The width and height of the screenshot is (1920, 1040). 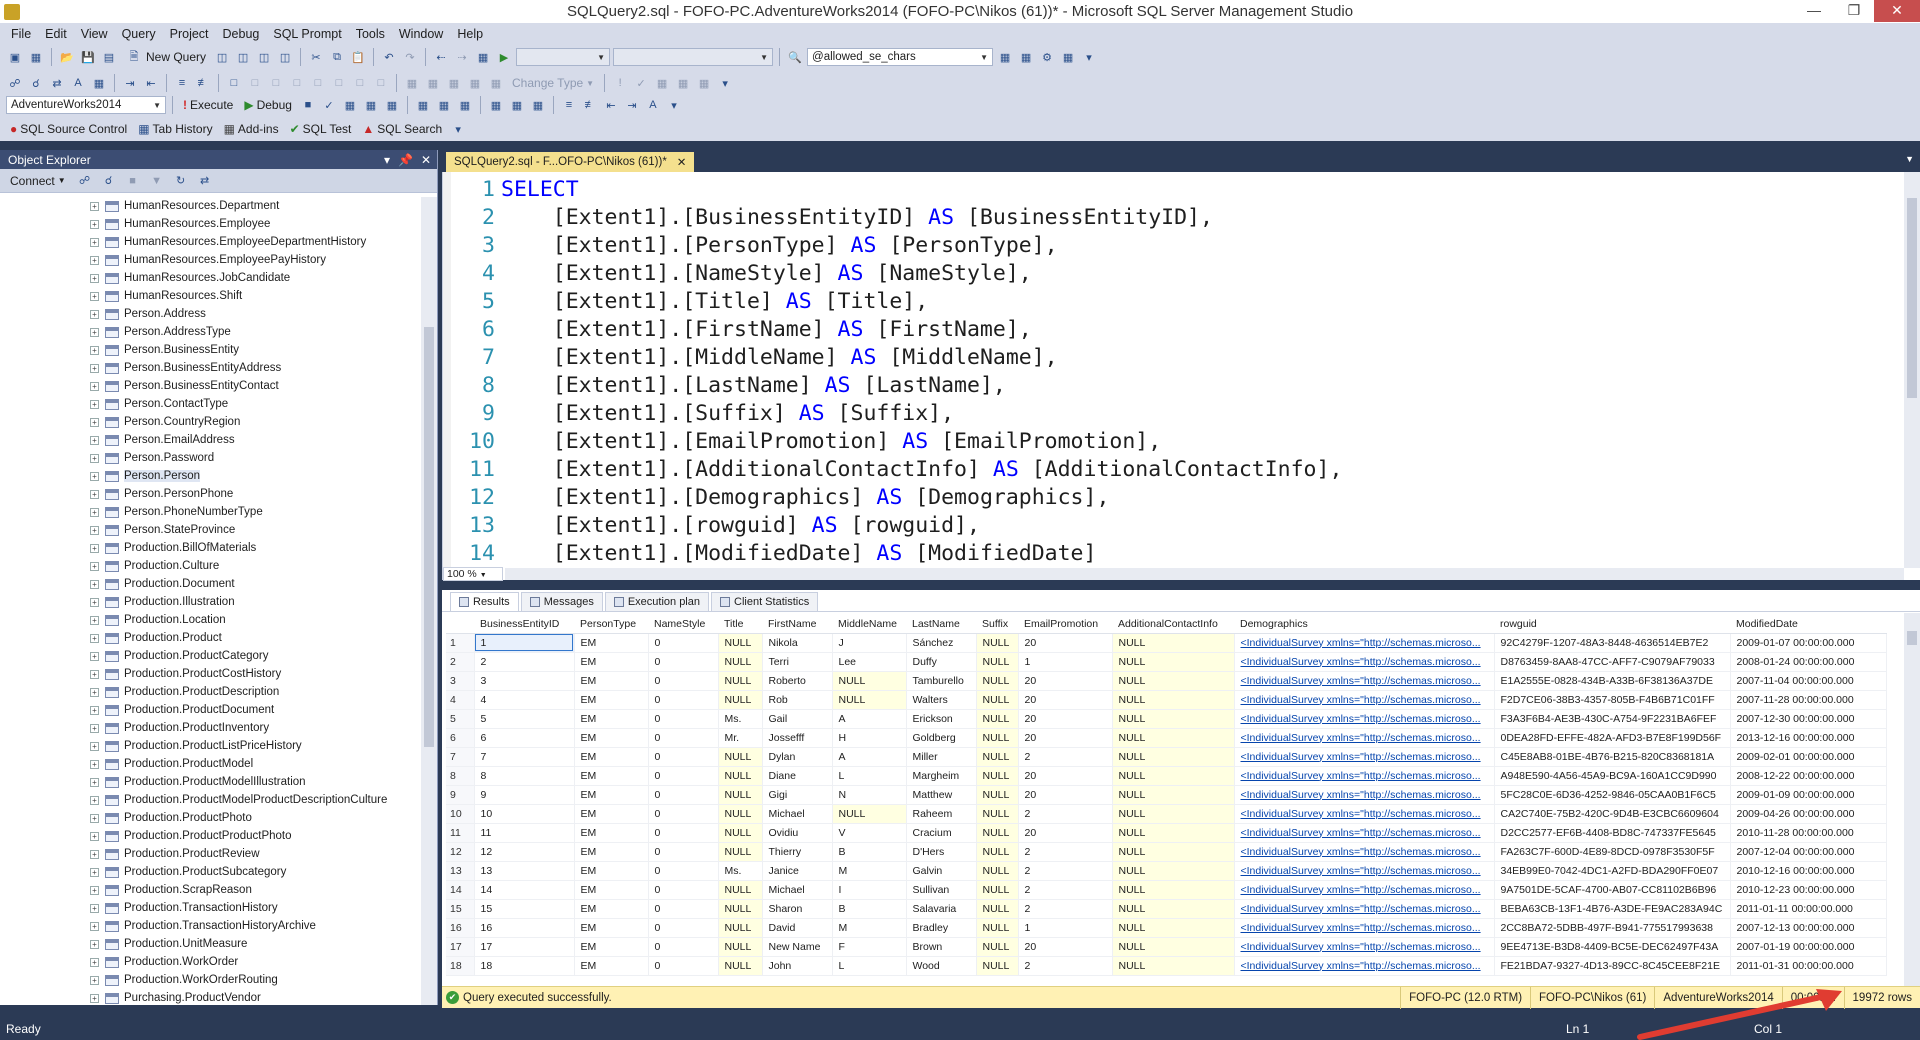 I want to click on grid-cell: 13, so click(x=524, y=871).